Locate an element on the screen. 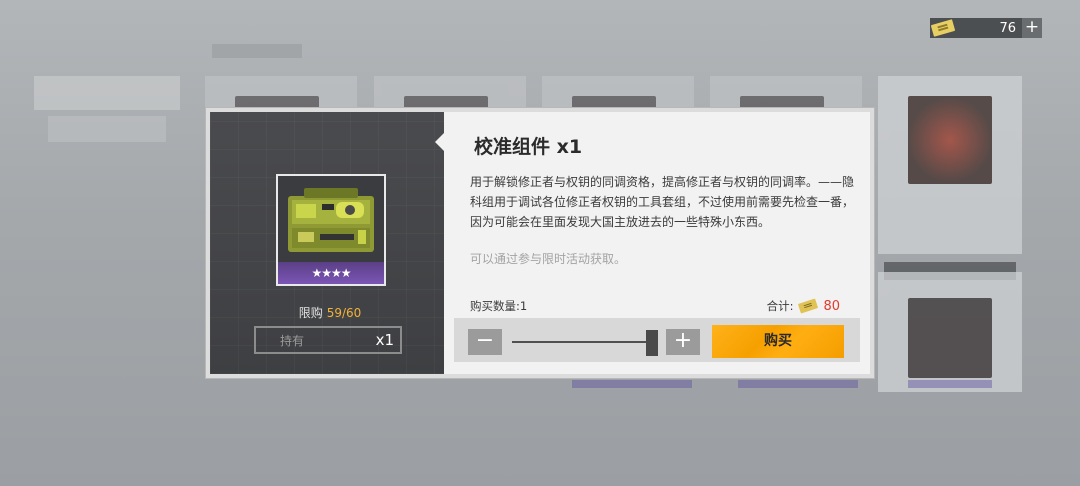 This screenshot has width=1080, height=486. quantity-slider-track is located at coordinates (580, 342).